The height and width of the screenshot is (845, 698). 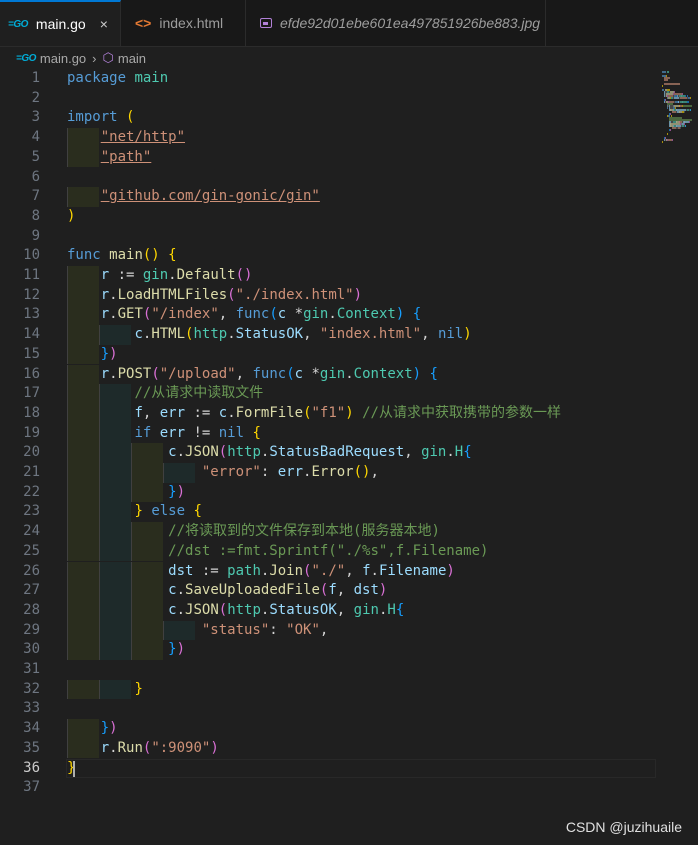 What do you see at coordinates (199, 393) in the screenshot?
I see `code-text: //从请求中读取文件` at bounding box center [199, 393].